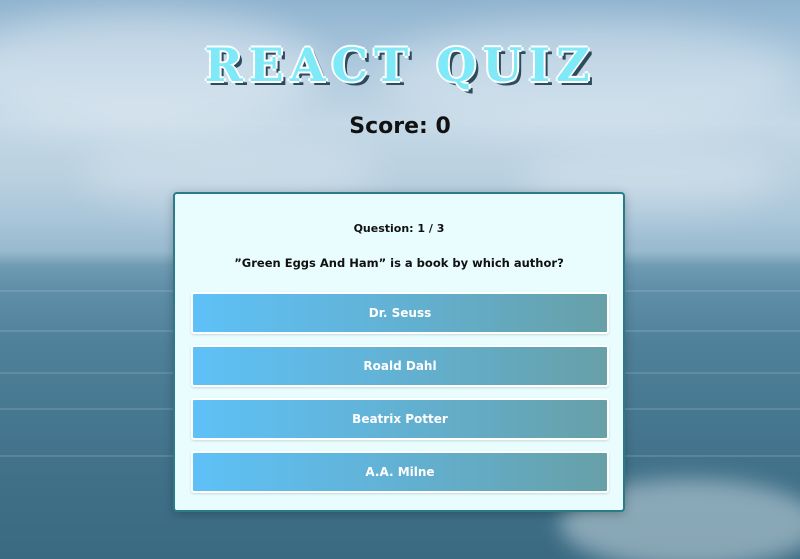 The width and height of the screenshot is (800, 559). What do you see at coordinates (400, 313) in the screenshot?
I see `answer-button-dr-seuss: Dr. Seuss` at bounding box center [400, 313].